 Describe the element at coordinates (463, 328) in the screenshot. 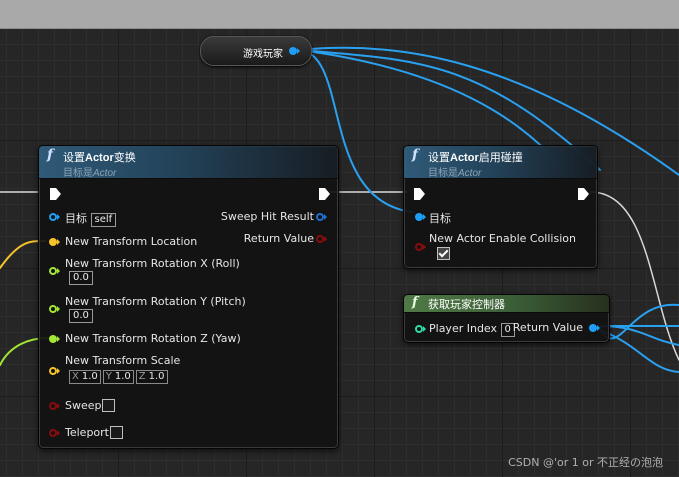

I see `player-index-label: Player Index` at that location.